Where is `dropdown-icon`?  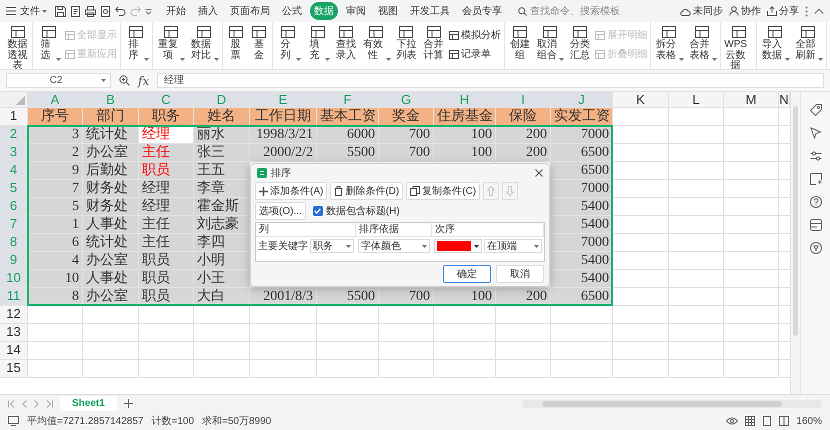 dropdown-icon is located at coordinates (148, 11).